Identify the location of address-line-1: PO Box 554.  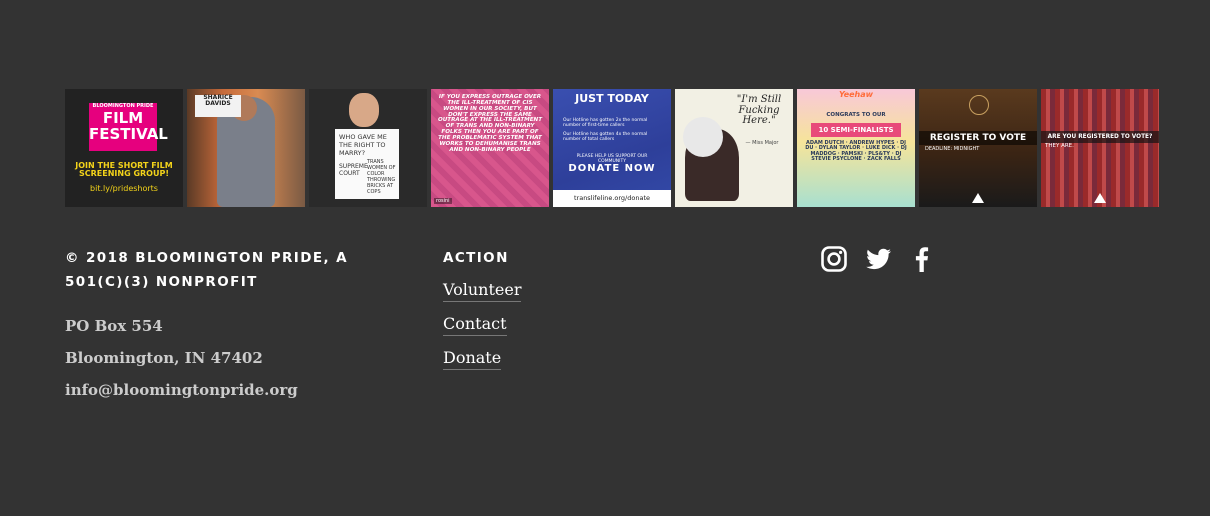
(114, 326).